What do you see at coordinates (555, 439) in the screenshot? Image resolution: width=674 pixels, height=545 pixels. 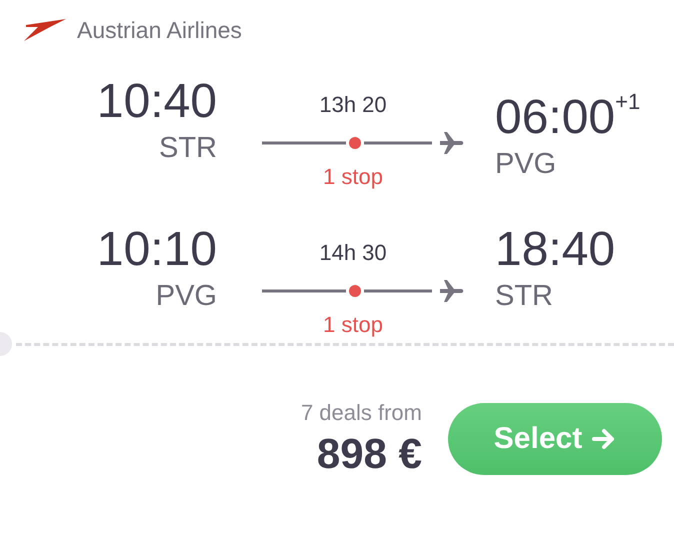 I see `select-button: Select` at bounding box center [555, 439].